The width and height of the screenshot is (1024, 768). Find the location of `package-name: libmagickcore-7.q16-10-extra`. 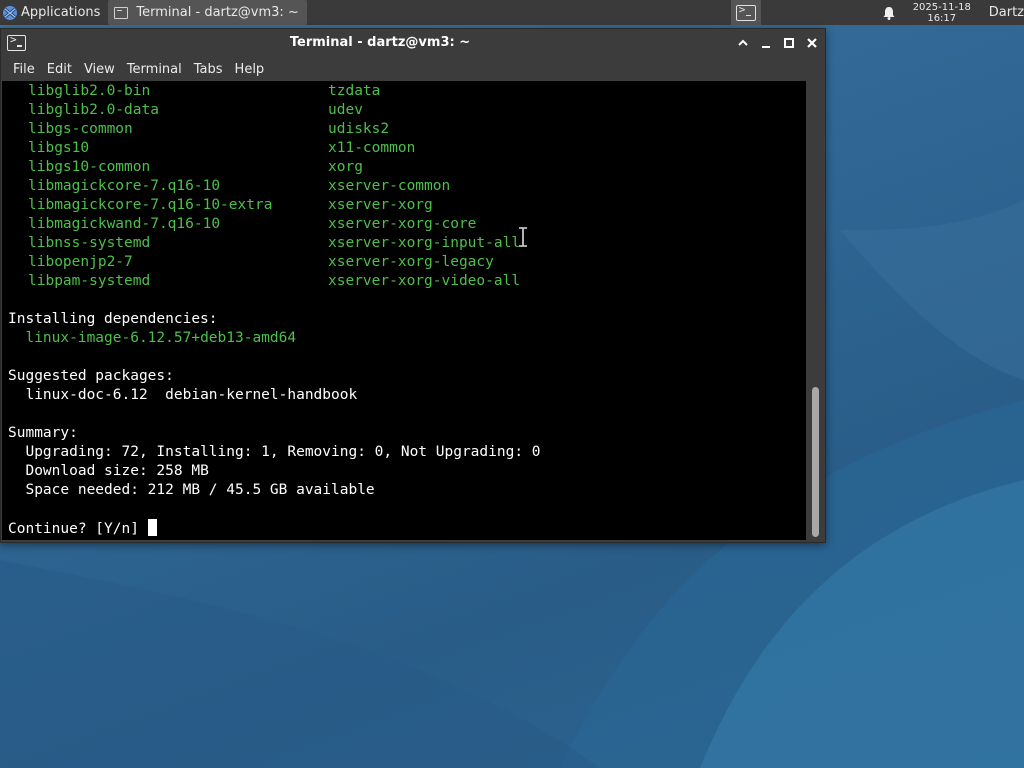

package-name: libmagickcore-7.q16-10-extra is located at coordinates (150, 205).